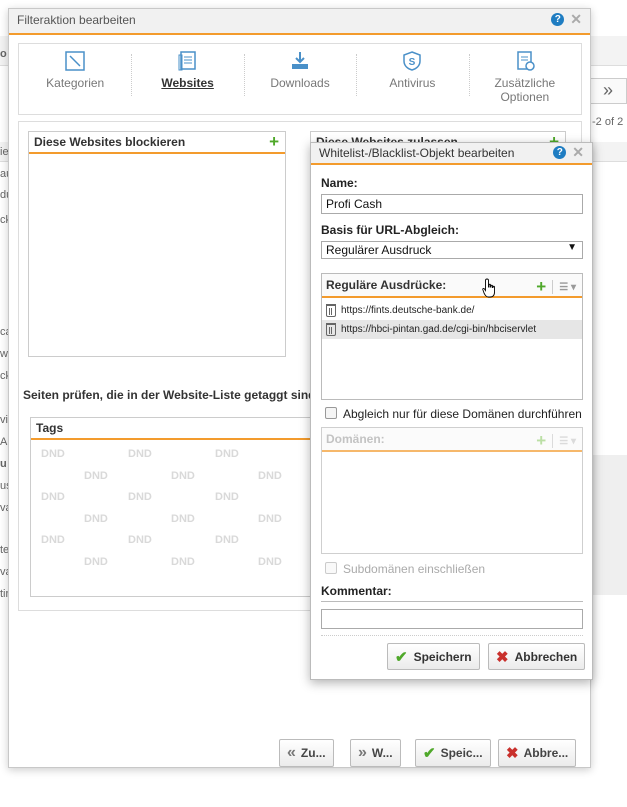 This screenshot has width=627, height=807. What do you see at coordinates (175, 429) in the screenshot?
I see `tags-header: Tags` at bounding box center [175, 429].